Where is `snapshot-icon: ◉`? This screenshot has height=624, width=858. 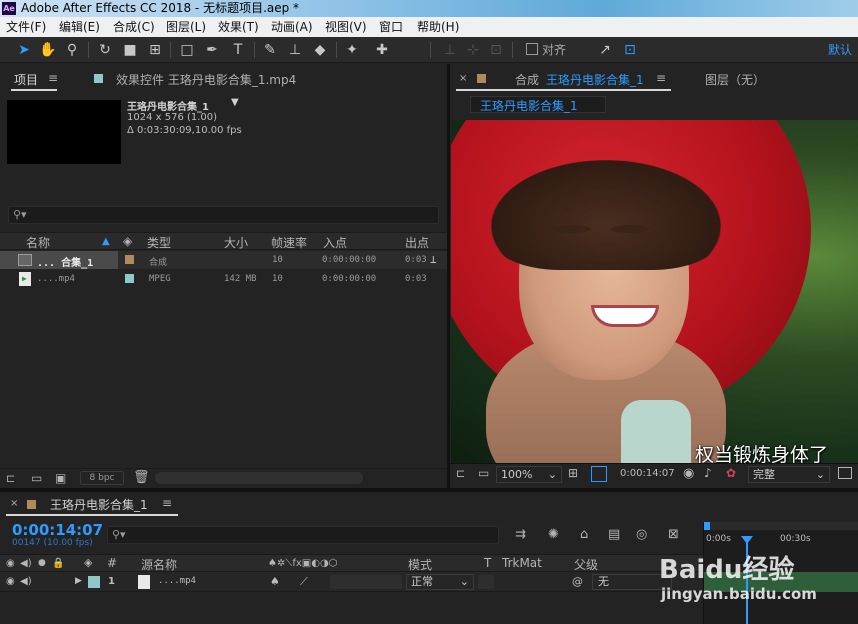 snapshot-icon: ◉ is located at coordinates (688, 473).